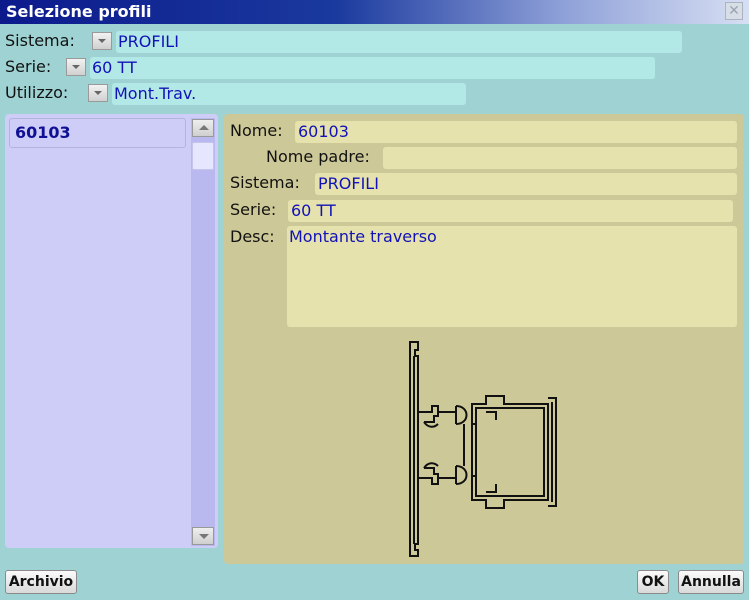 This screenshot has width=749, height=600. Describe the element at coordinates (203, 128) in the screenshot. I see `arrow-up-icon` at that location.